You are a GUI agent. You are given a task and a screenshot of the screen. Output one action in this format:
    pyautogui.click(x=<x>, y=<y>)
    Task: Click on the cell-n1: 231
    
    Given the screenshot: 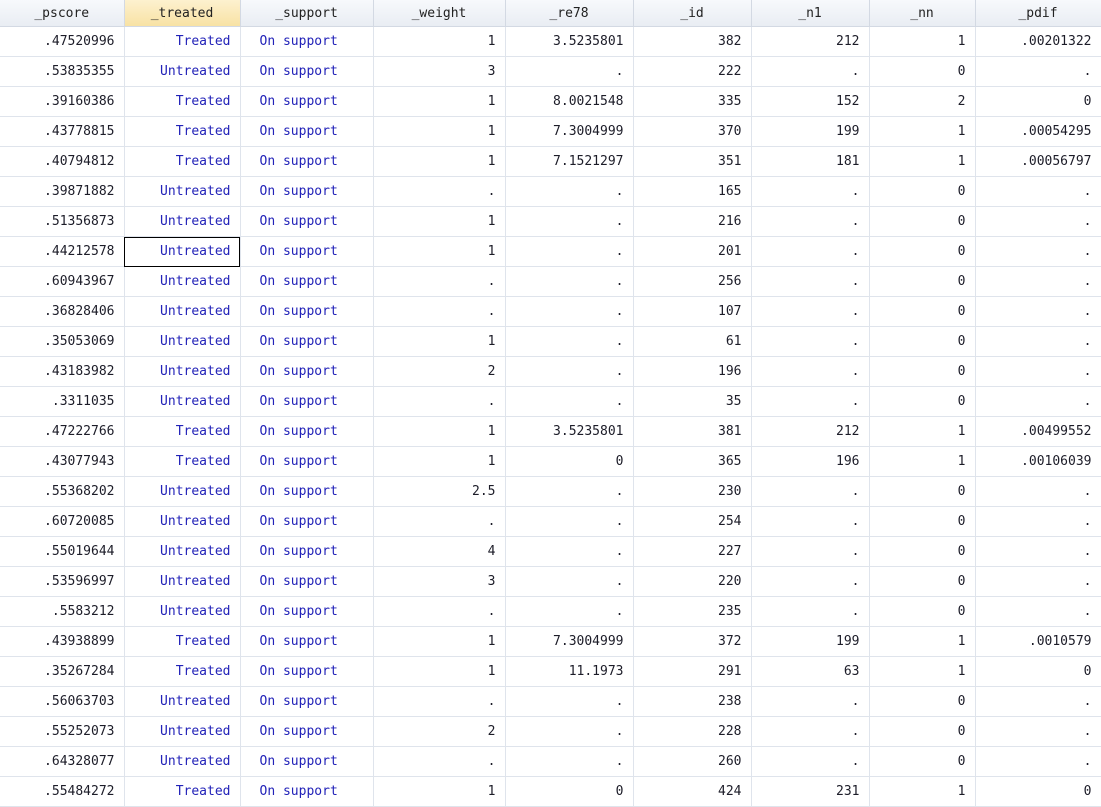 What is the action you would take?
    pyautogui.click(x=810, y=791)
    